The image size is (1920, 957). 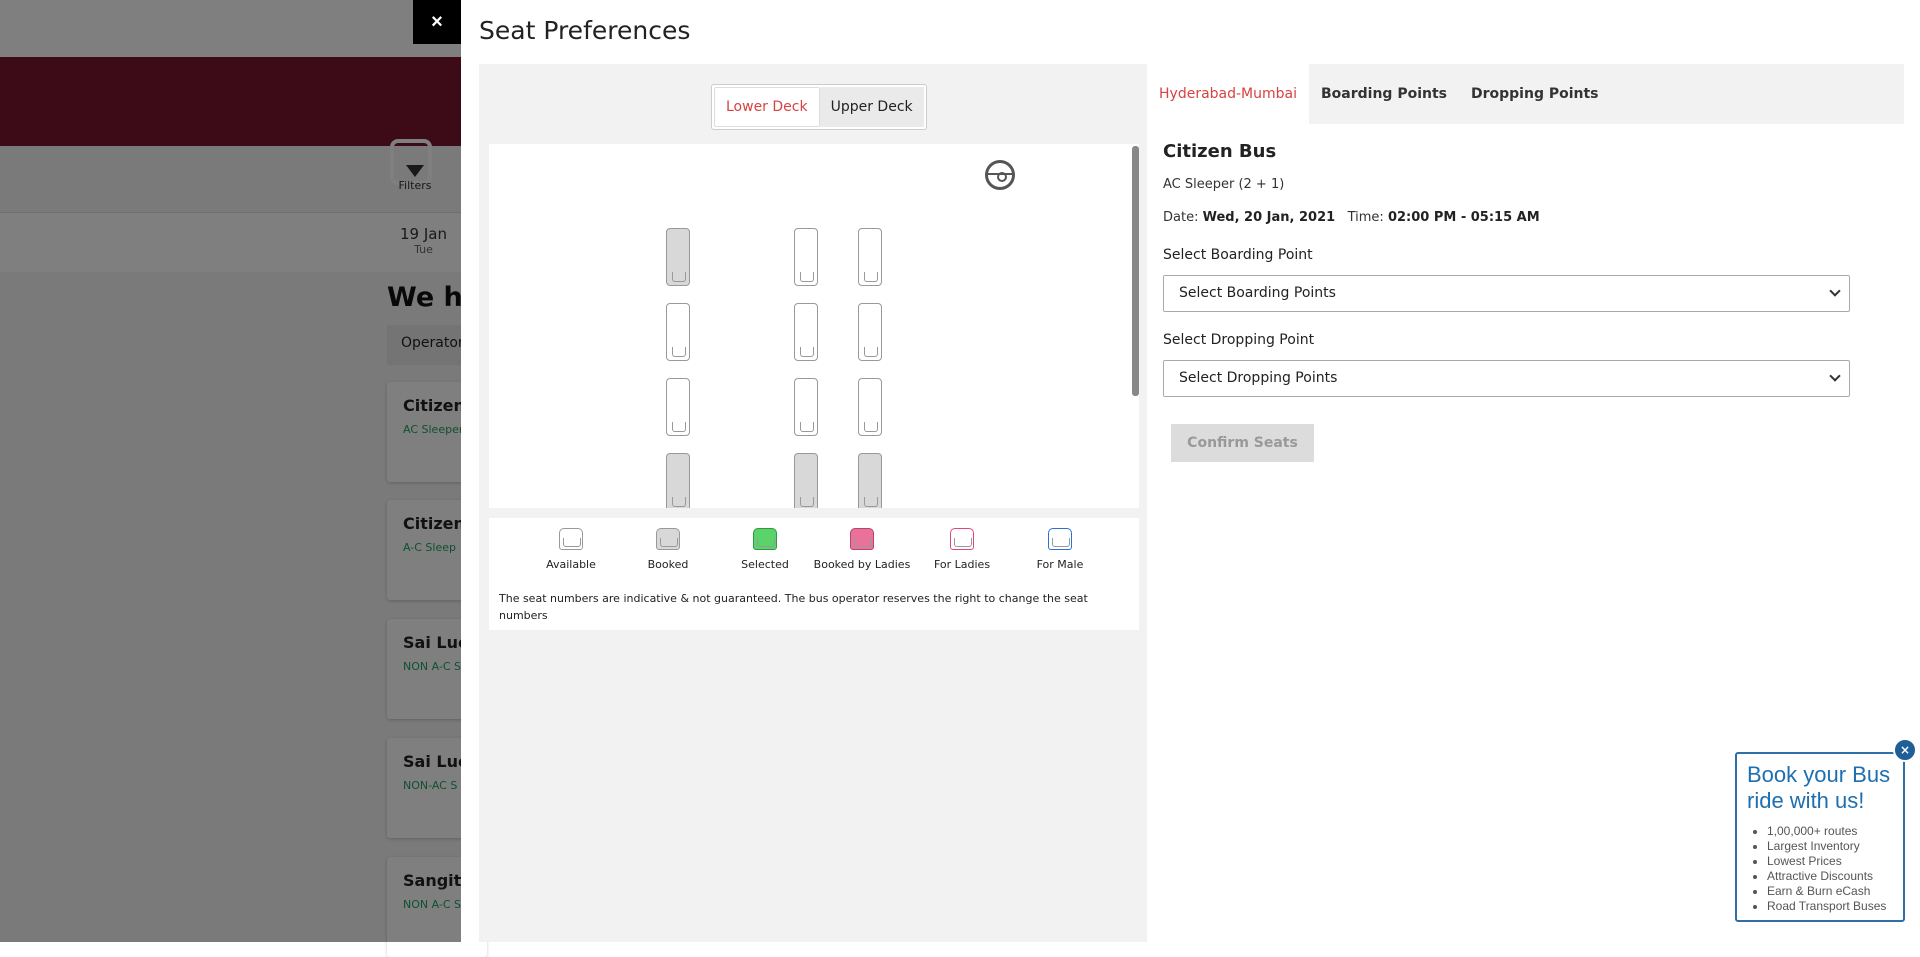 I want to click on lower-deck-button: Lower Deck, so click(x=767, y=107).